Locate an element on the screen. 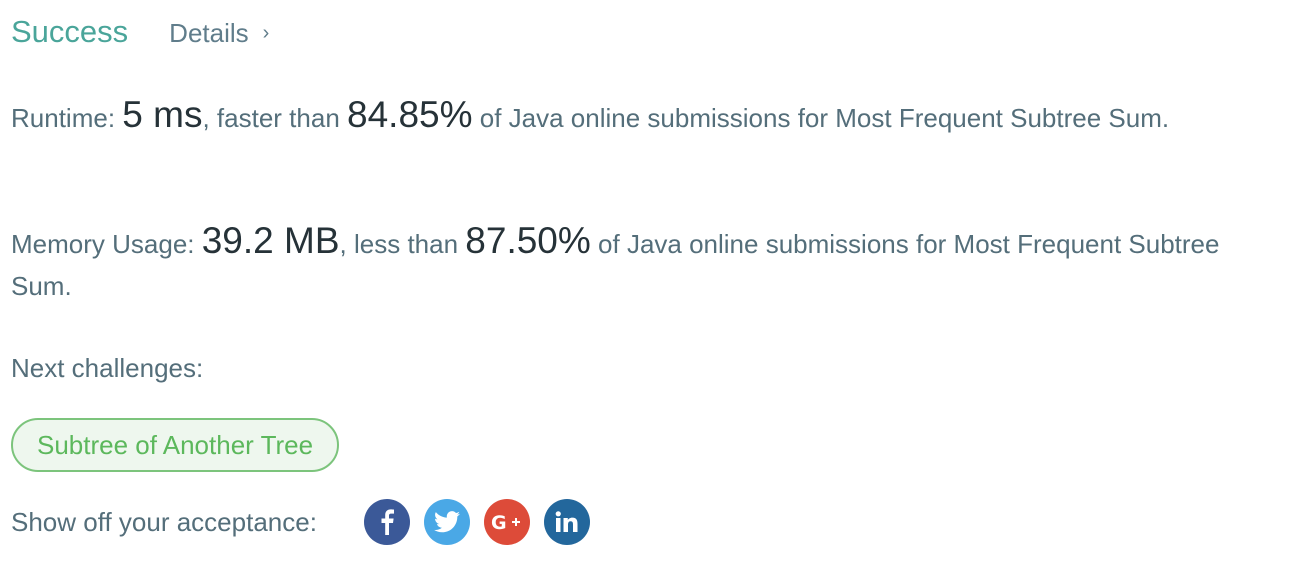 The width and height of the screenshot is (1296, 566). share-row: Show off your acceptance: G is located at coordinates (307, 522).